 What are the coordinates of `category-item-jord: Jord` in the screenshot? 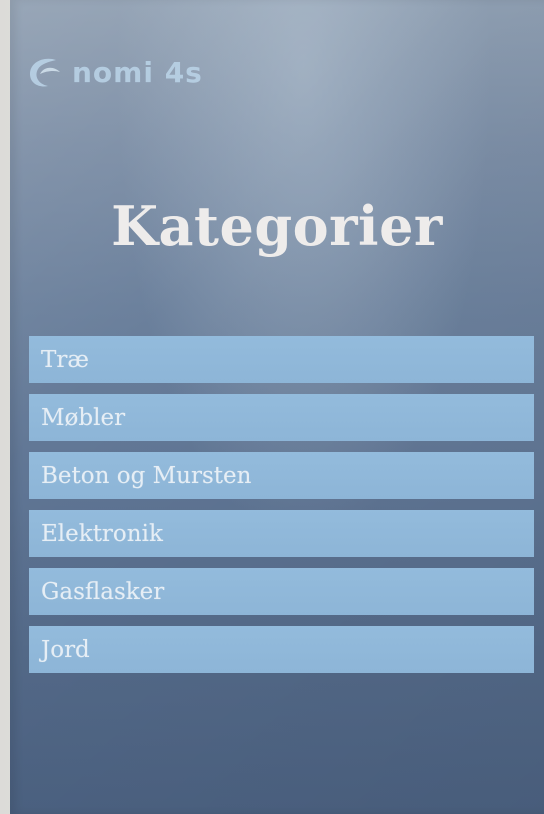 It's located at (281, 649).